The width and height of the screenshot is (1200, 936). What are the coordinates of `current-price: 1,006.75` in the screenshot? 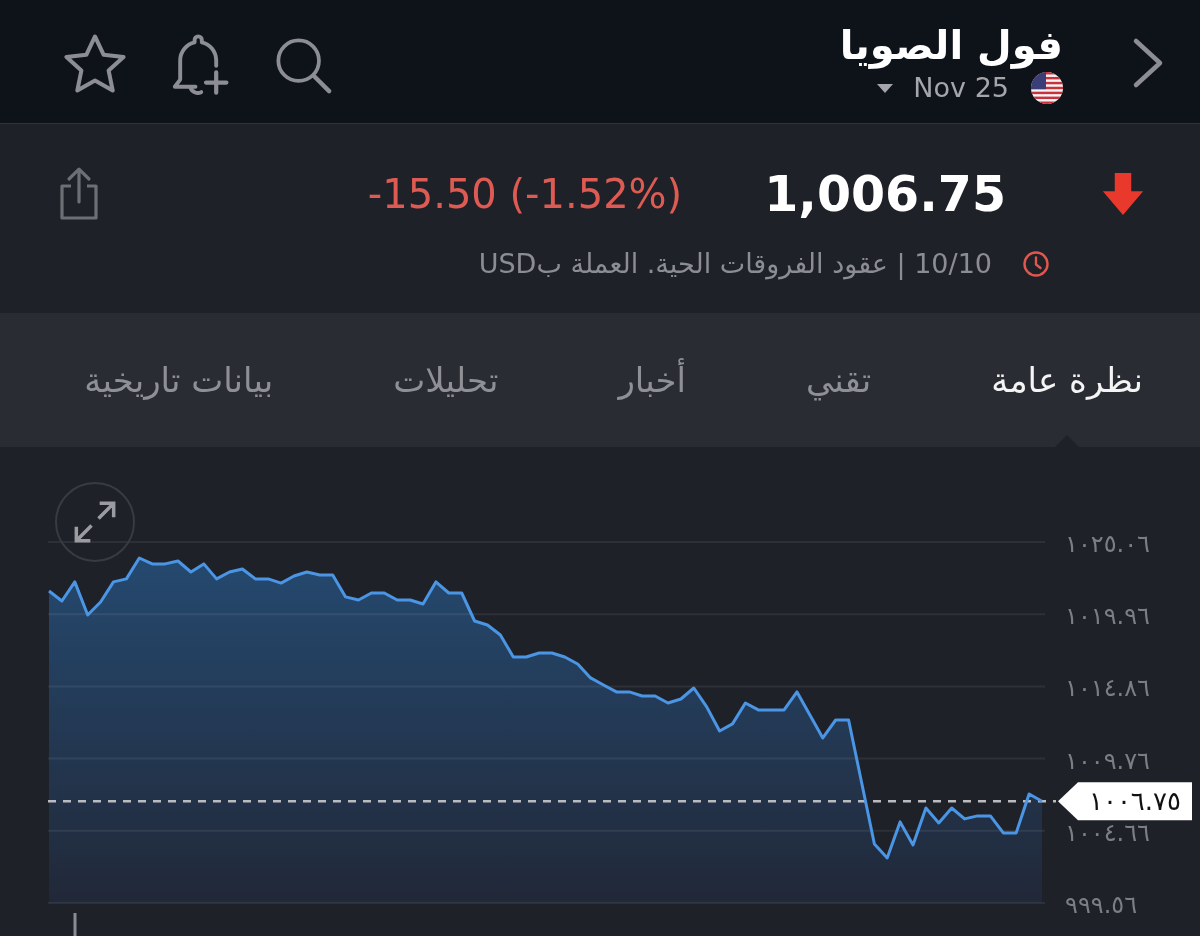 It's located at (885, 194).